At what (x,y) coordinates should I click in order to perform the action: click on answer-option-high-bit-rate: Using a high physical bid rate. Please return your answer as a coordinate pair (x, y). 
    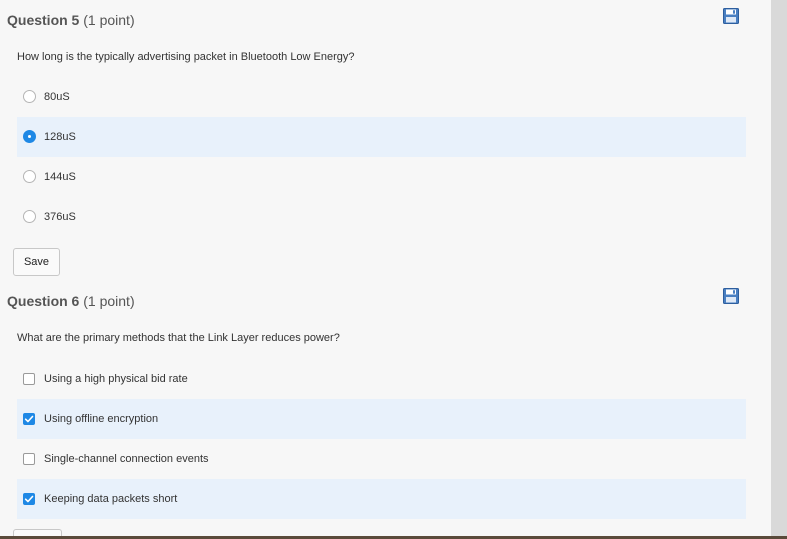
    Looking at the image, I should click on (381, 379).